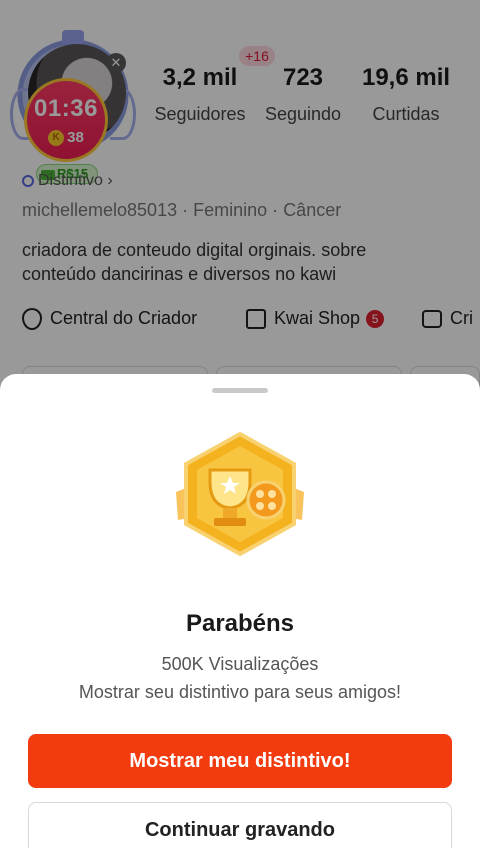 Image resolution: width=480 pixels, height=848 pixels. What do you see at coordinates (230, 513) in the screenshot?
I see `trophy-stem` at bounding box center [230, 513].